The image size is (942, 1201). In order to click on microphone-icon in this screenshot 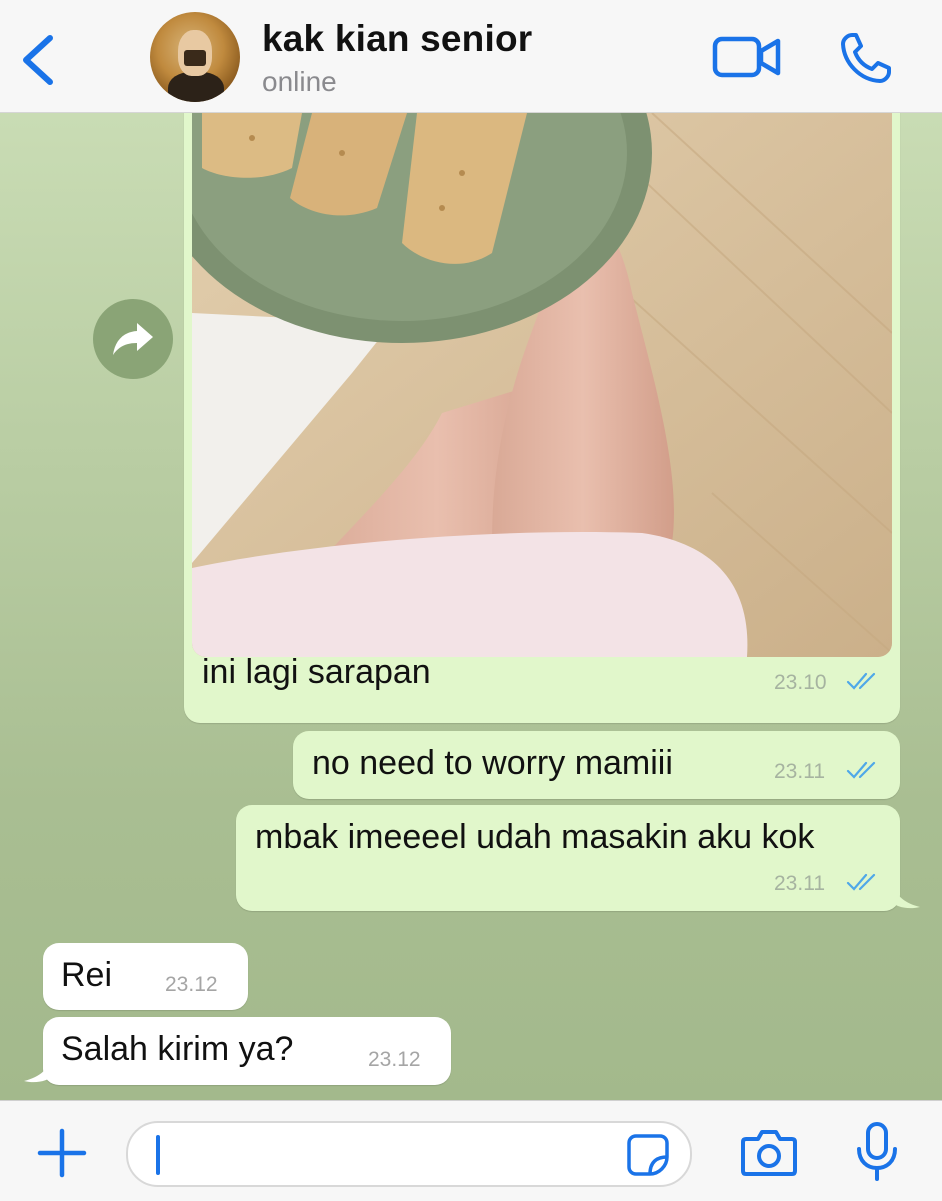, I will do `click(877, 1151)`.